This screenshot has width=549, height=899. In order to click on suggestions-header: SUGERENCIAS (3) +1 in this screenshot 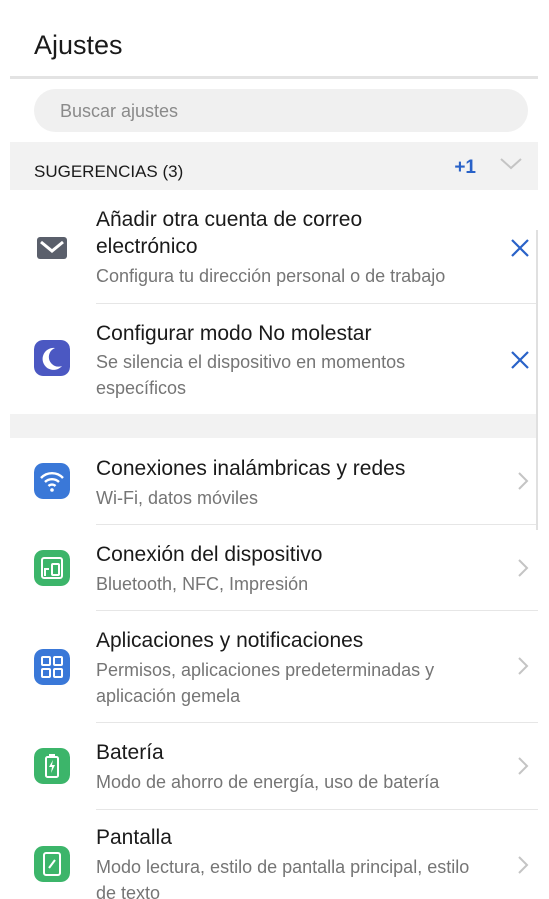, I will do `click(274, 166)`.